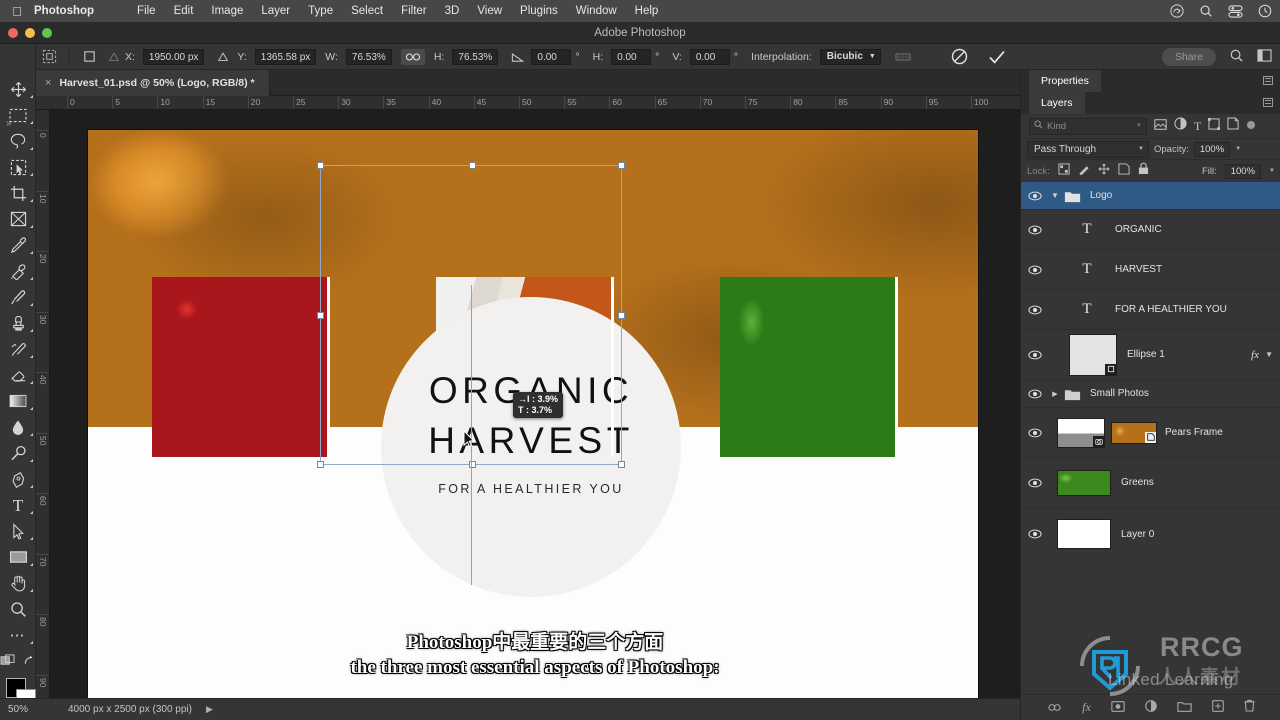 The image size is (1280, 720). I want to click on rotate-group: 0.00 °, so click(557, 56).